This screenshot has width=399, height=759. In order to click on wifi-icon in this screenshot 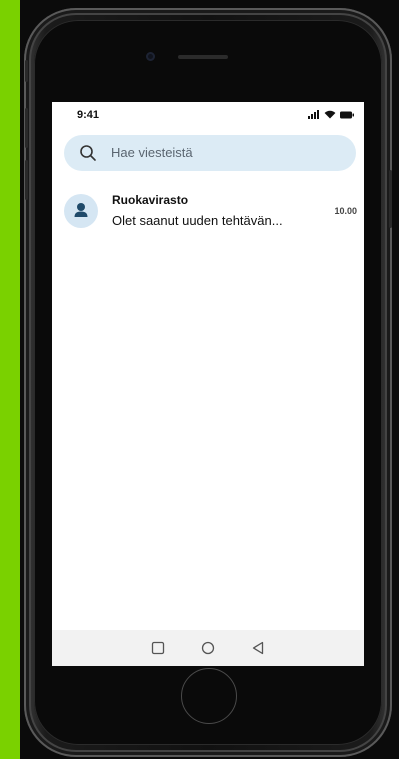, I will do `click(330, 114)`.